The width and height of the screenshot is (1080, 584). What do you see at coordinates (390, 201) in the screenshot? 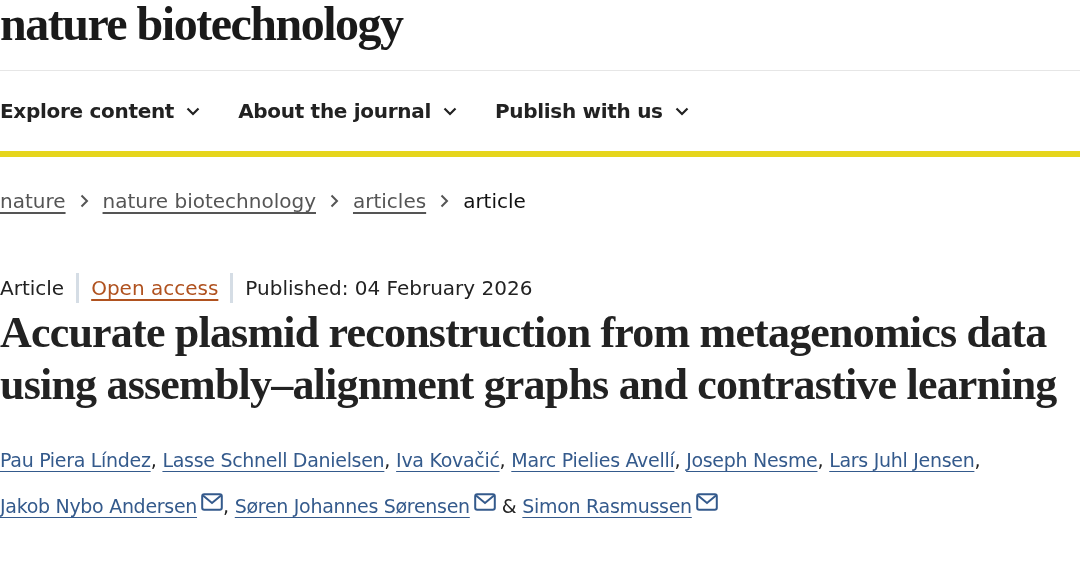
I see `breadcrumb-link: articles` at bounding box center [390, 201].